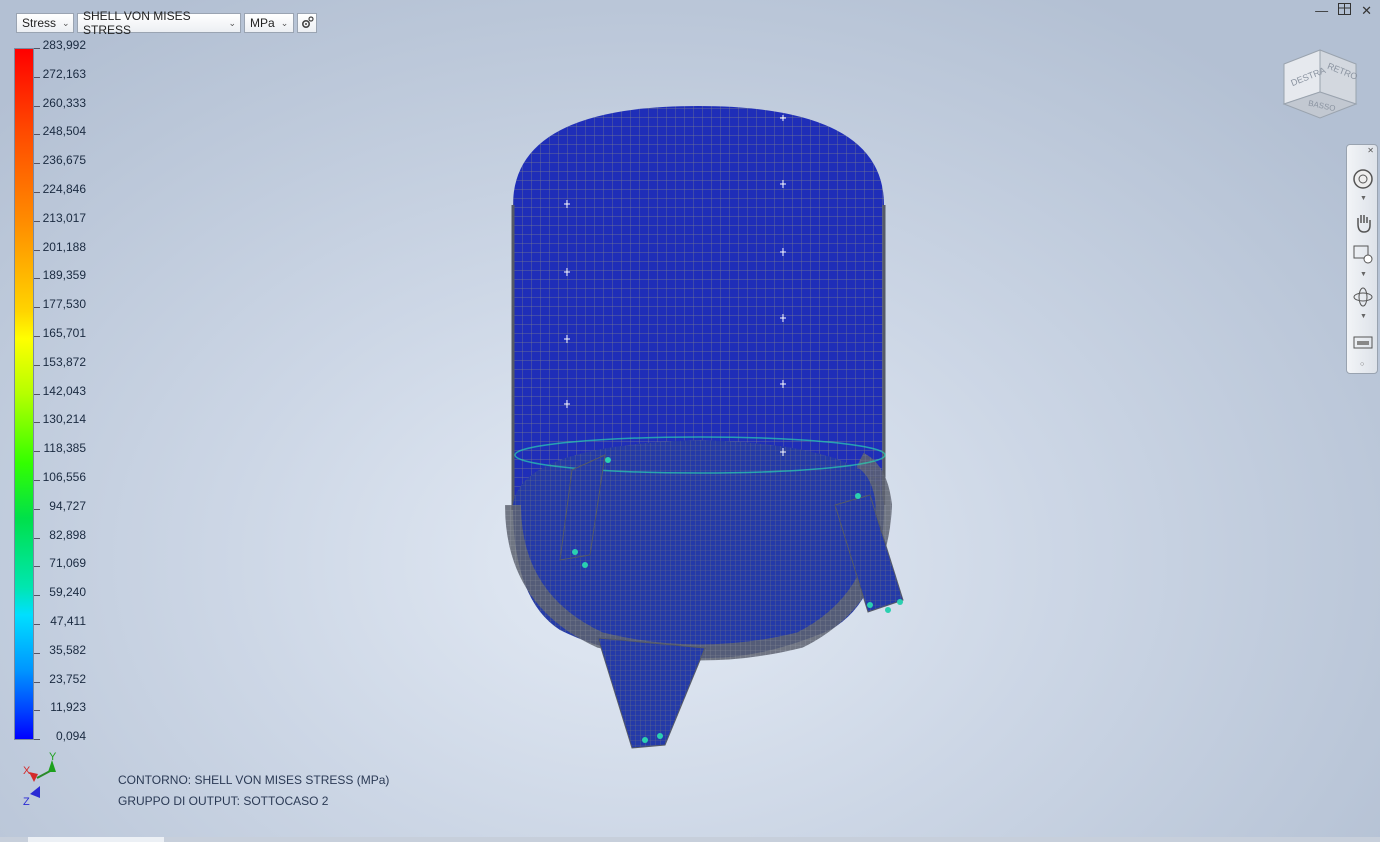 This screenshot has width=1380, height=842. I want to click on zoom-window-button, so click(1363, 255).